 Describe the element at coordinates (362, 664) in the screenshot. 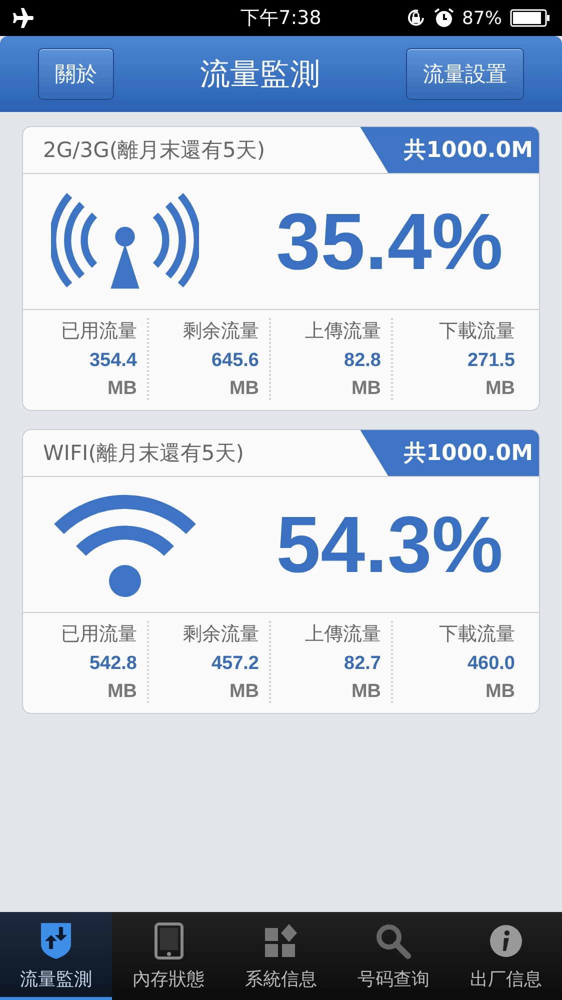

I see `stat-value: 82.7` at that location.